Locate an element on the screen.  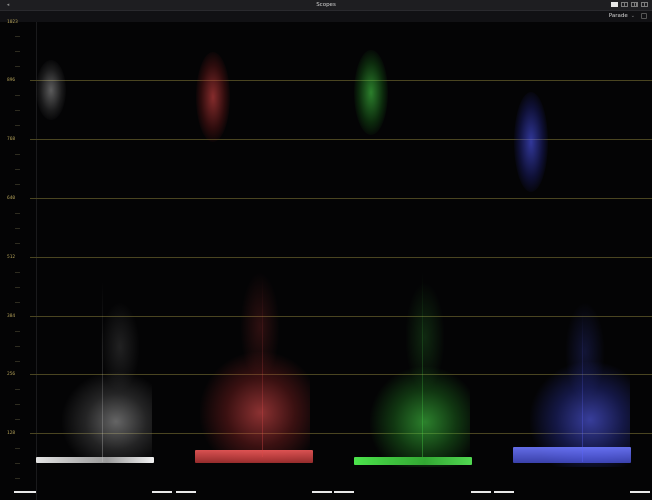
luma-highlight-cluster is located at coordinates (51, 90).